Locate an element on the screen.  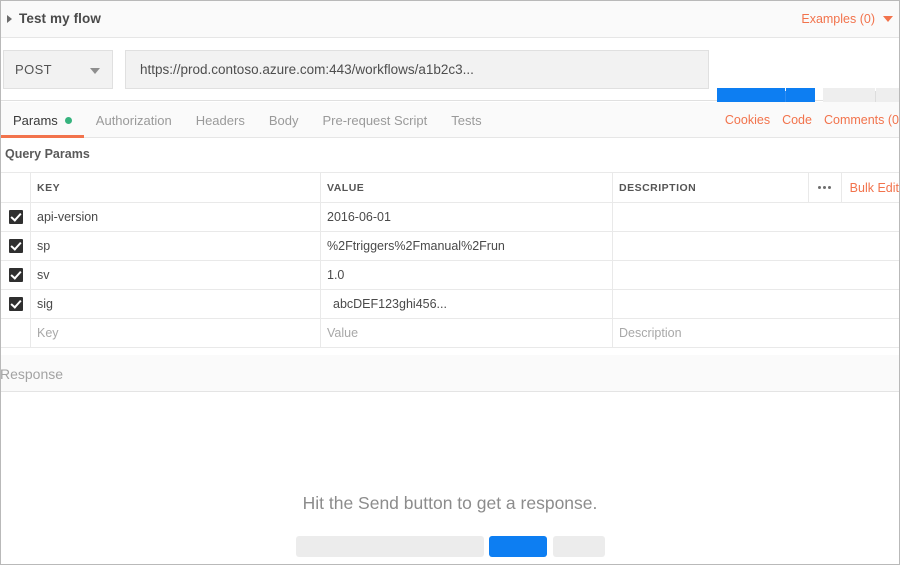
placeholder-bar-gray-small is located at coordinates (578, 546).